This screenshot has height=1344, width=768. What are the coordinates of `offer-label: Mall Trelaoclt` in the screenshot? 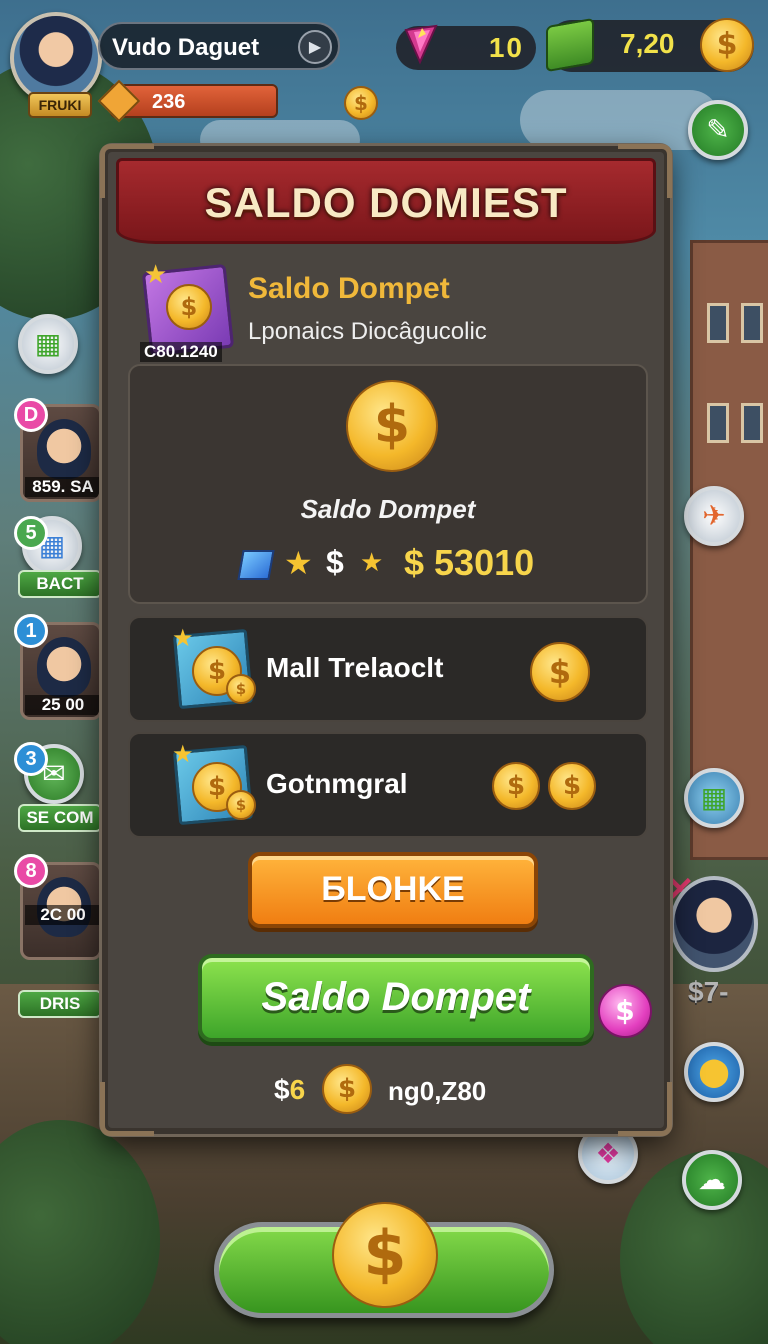 It's located at (355, 667).